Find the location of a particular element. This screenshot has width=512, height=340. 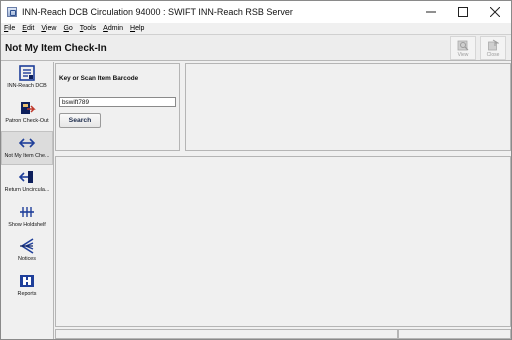

status-cell-secondary is located at coordinates (454, 334).